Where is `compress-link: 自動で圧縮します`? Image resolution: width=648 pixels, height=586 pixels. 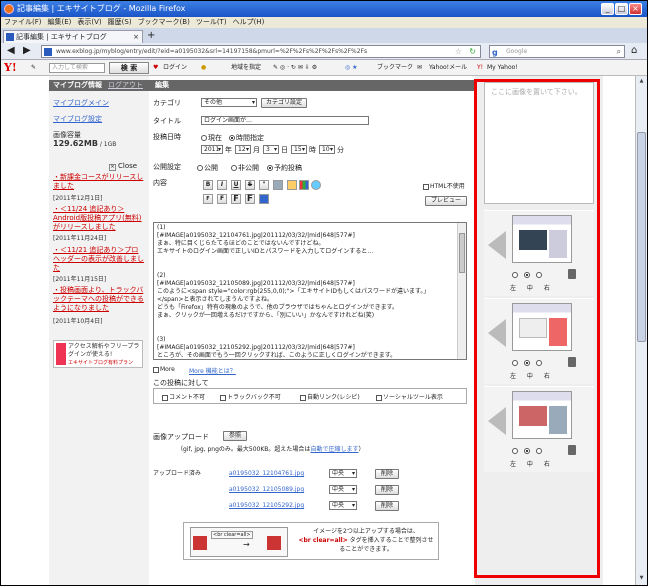
compress-link: 自動で圧縮します is located at coordinates (334, 449).